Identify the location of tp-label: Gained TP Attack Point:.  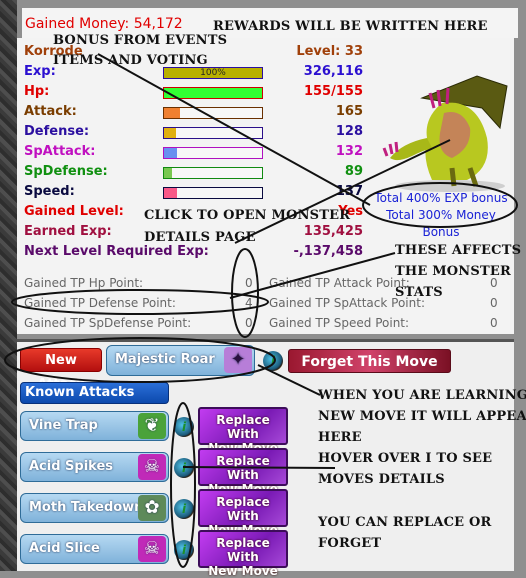
(339, 283).